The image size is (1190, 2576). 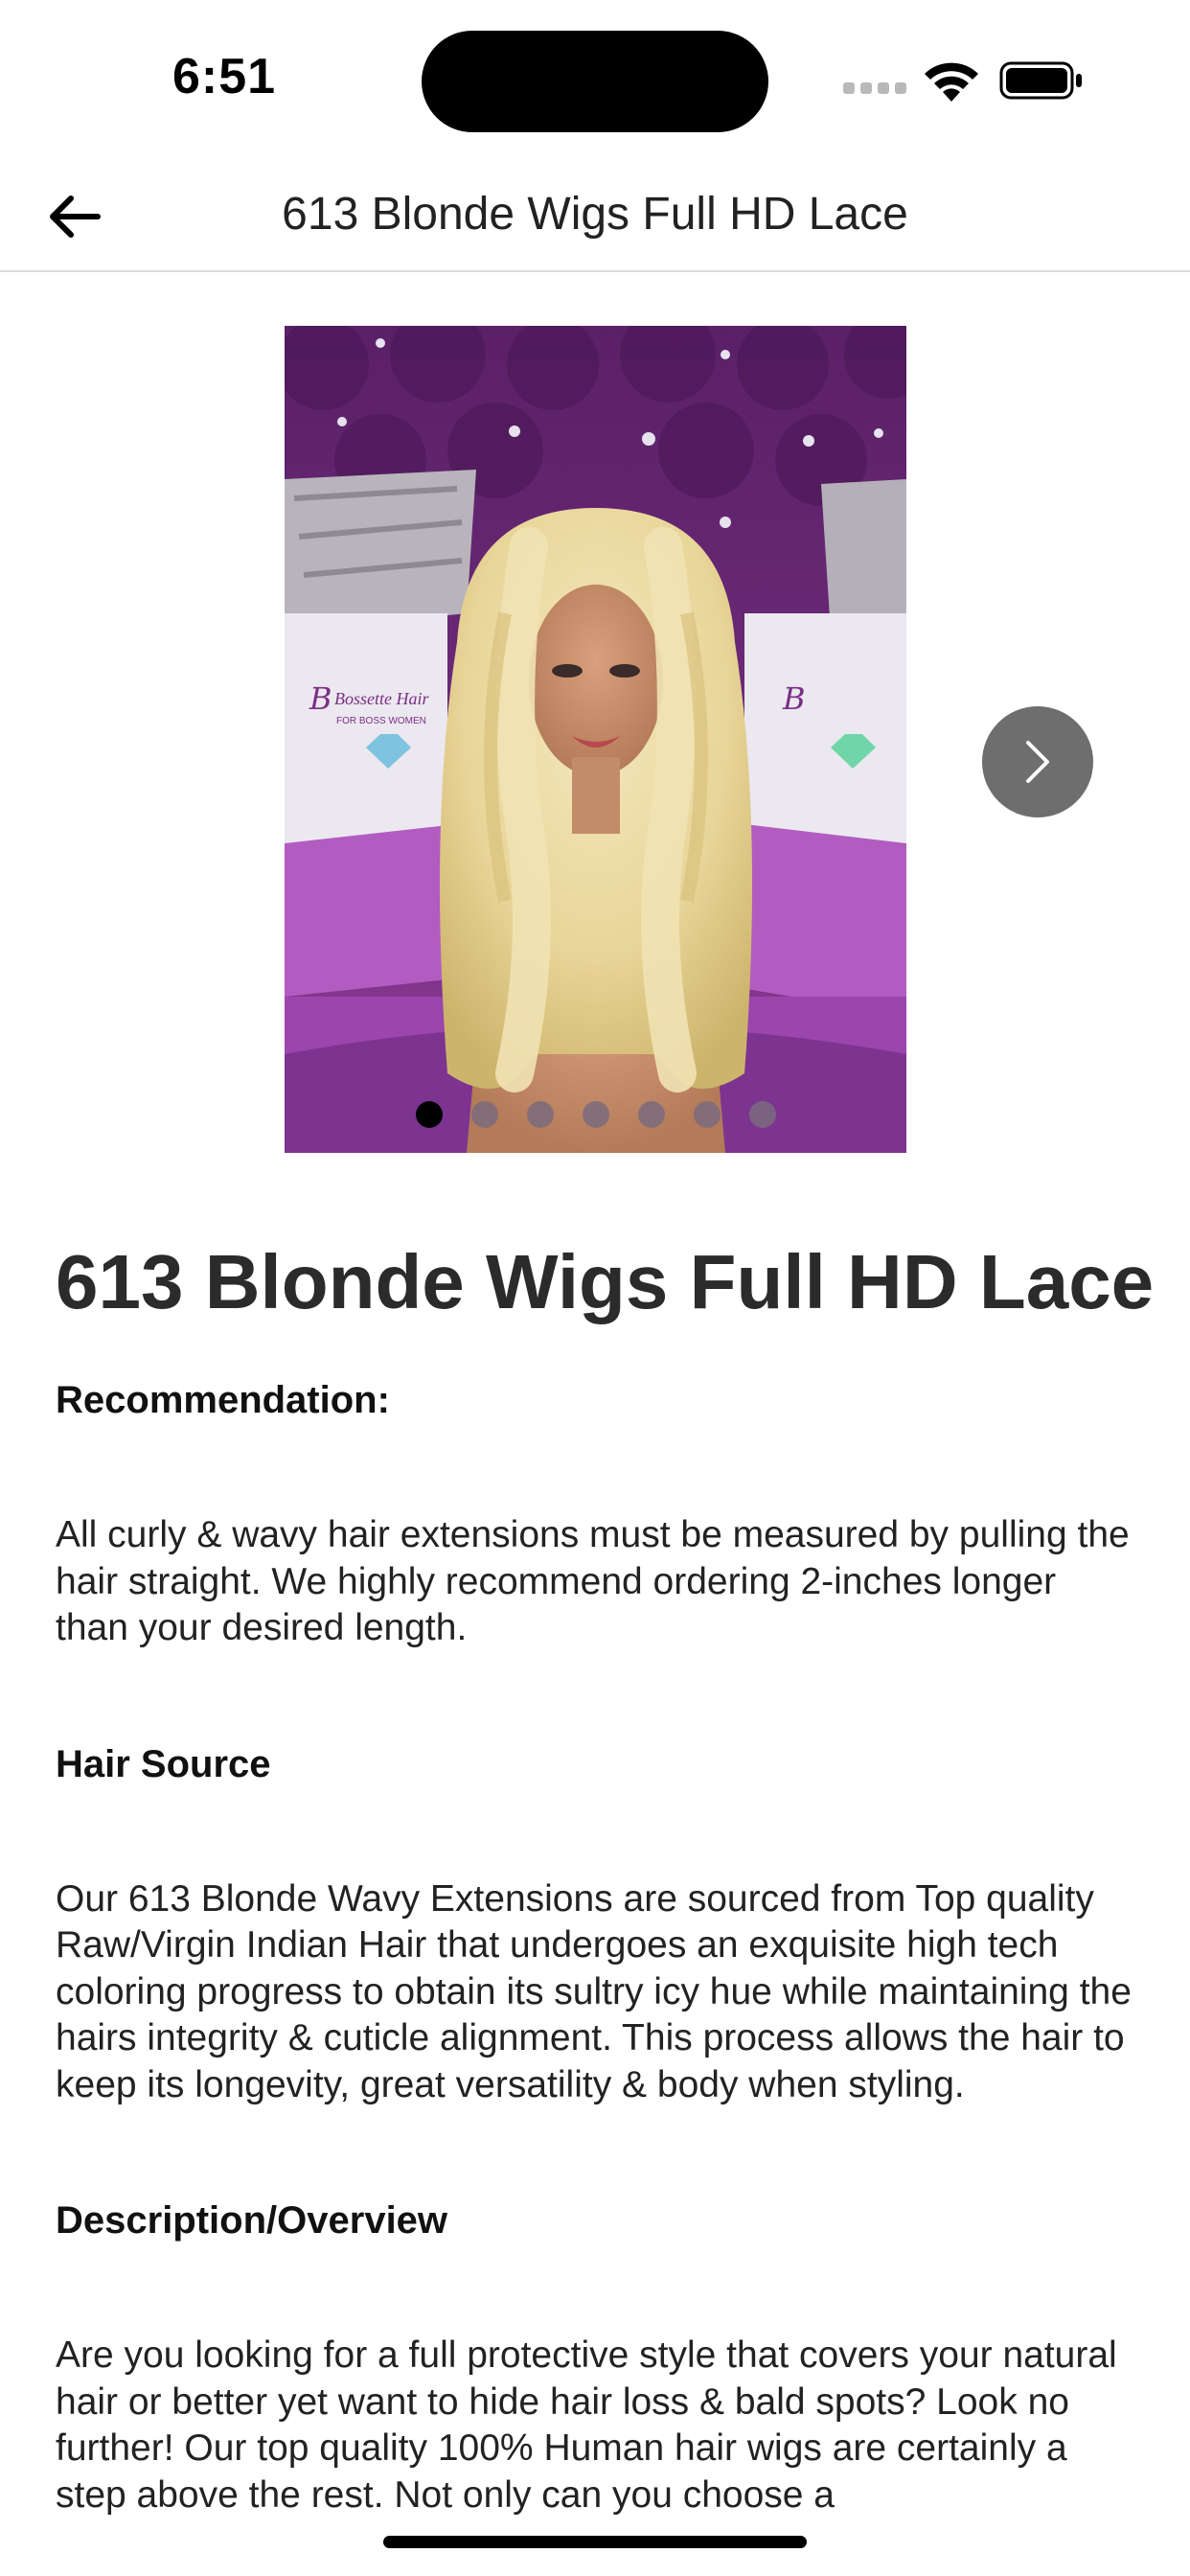 I want to click on carousel-pagination, so click(x=595, y=1114).